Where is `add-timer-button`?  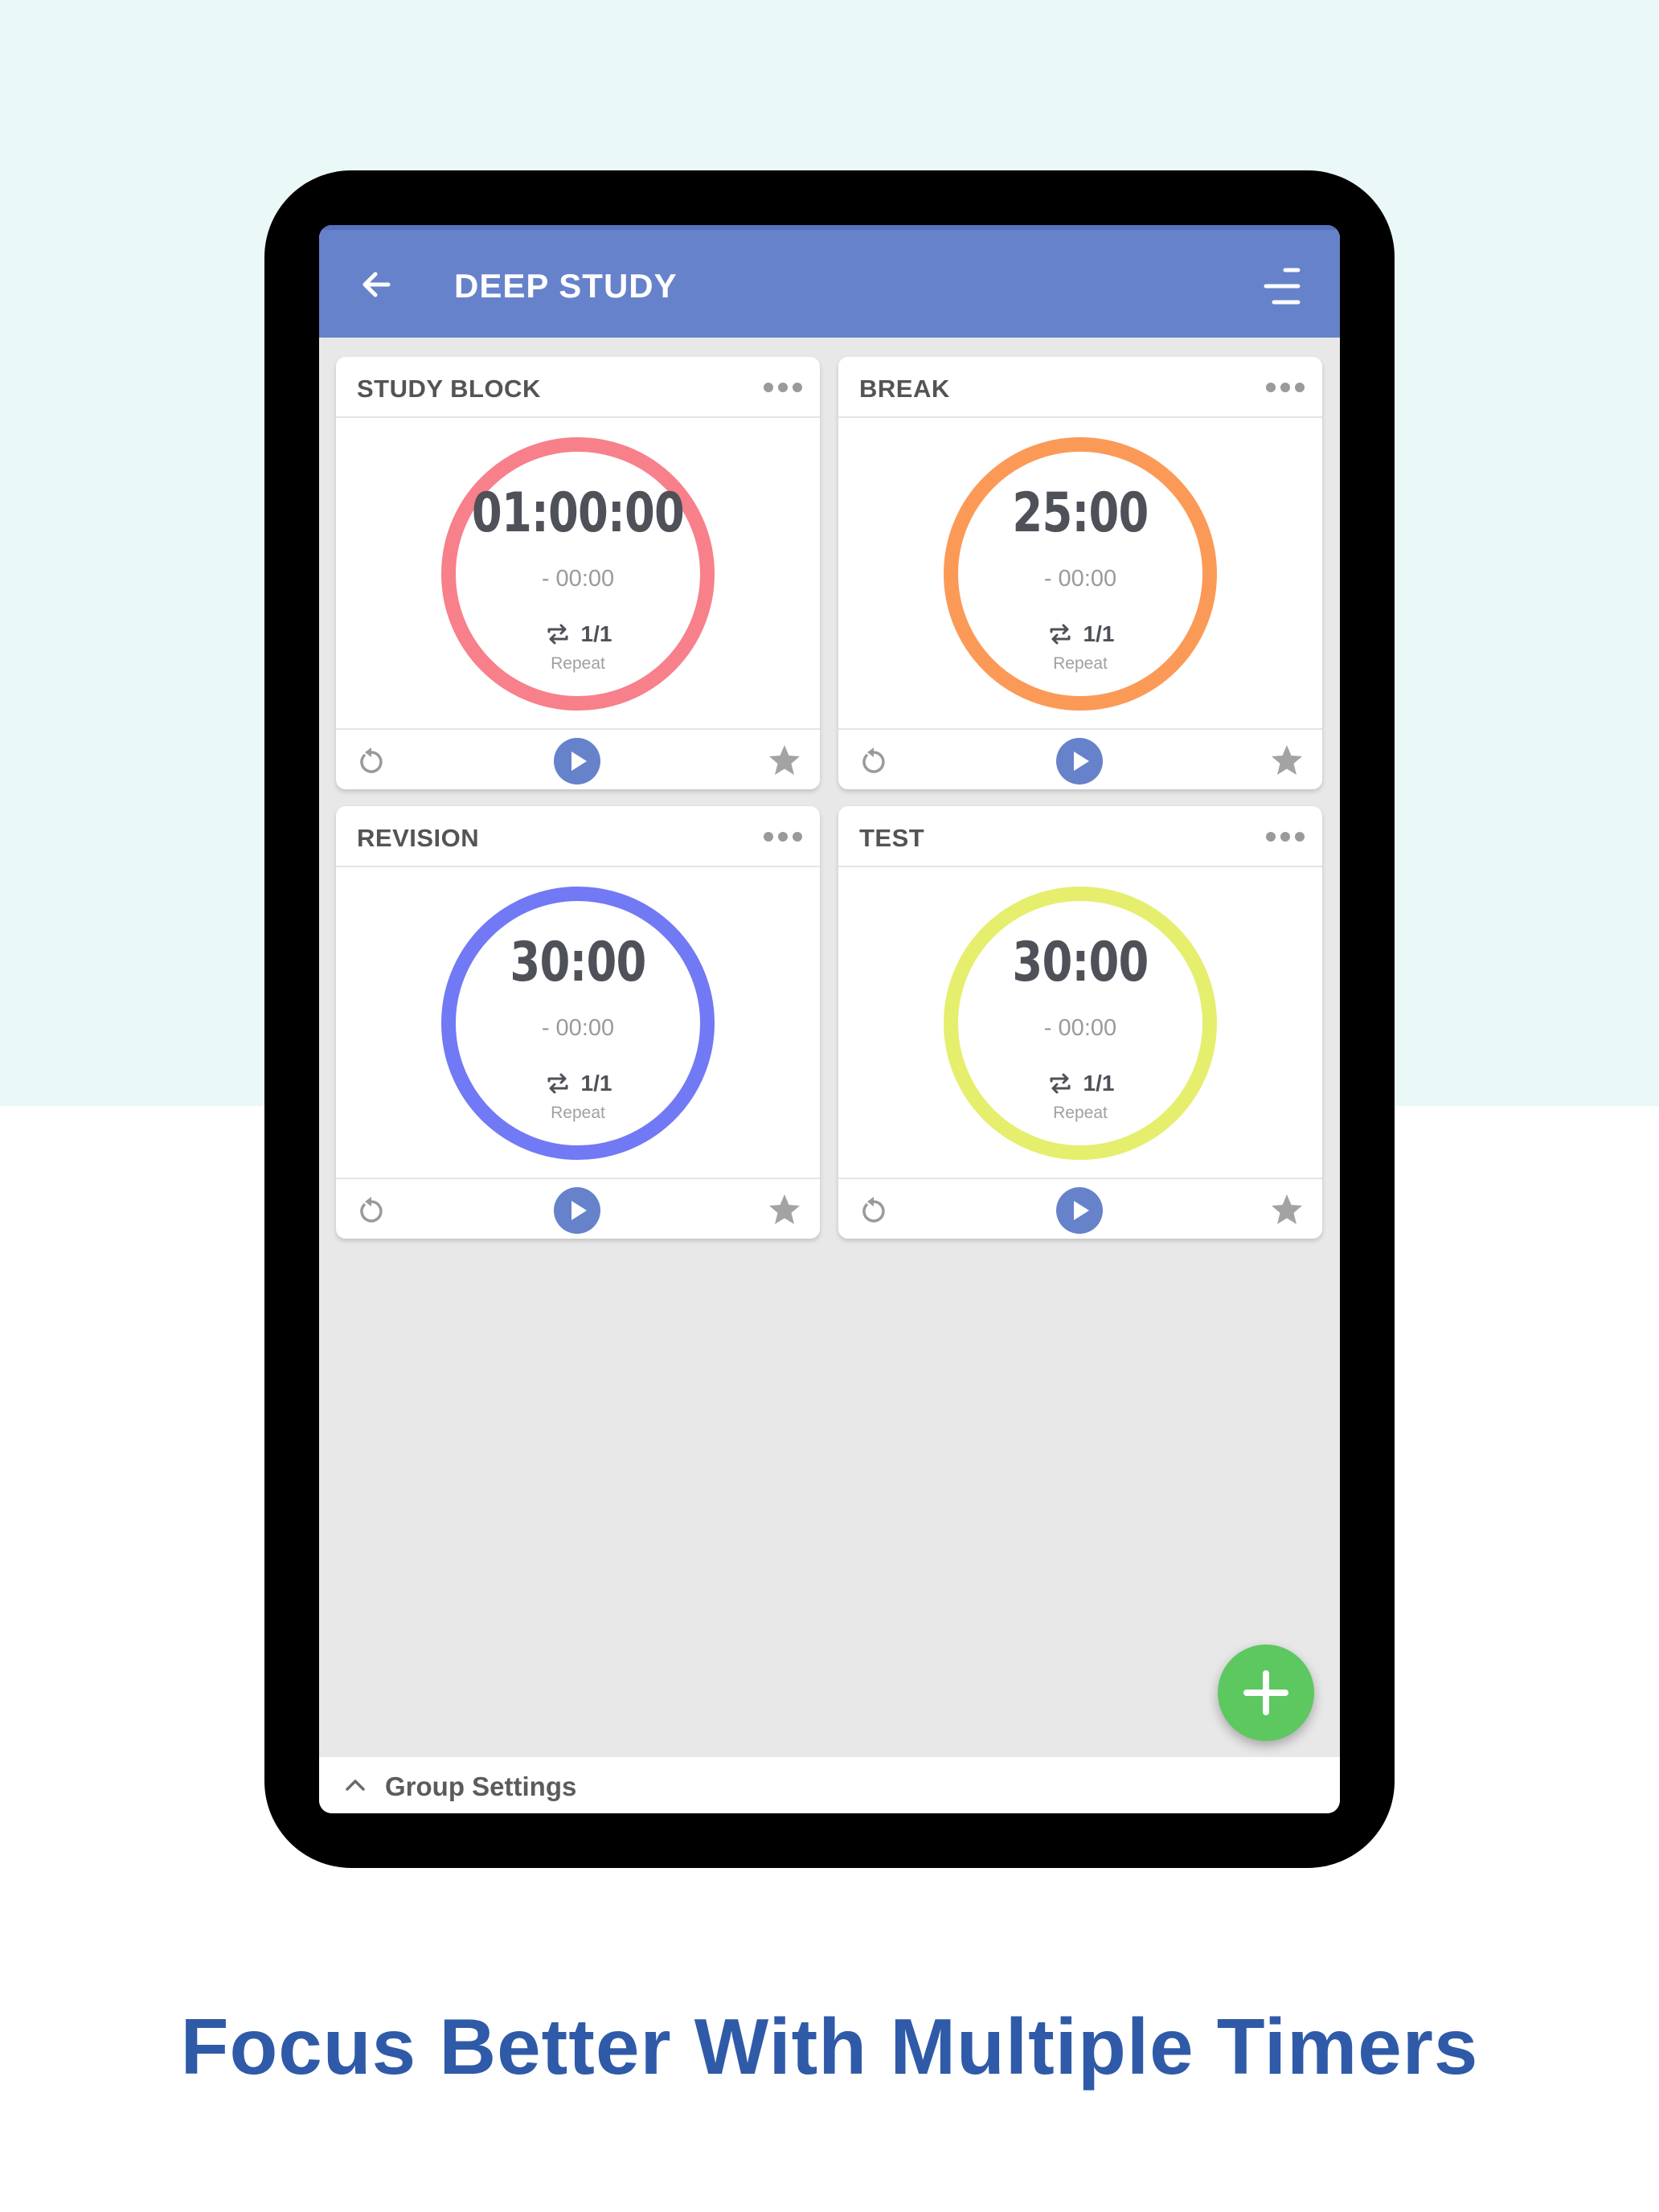
add-timer-button is located at coordinates (1266, 1693).